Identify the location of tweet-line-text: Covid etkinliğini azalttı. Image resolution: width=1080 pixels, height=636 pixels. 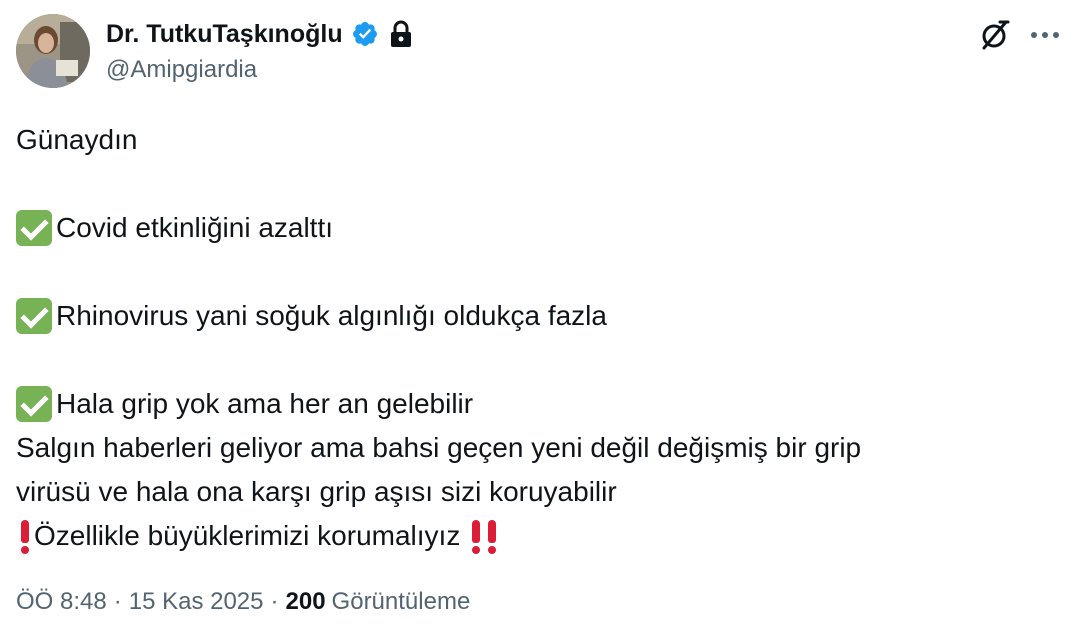
(195, 227).